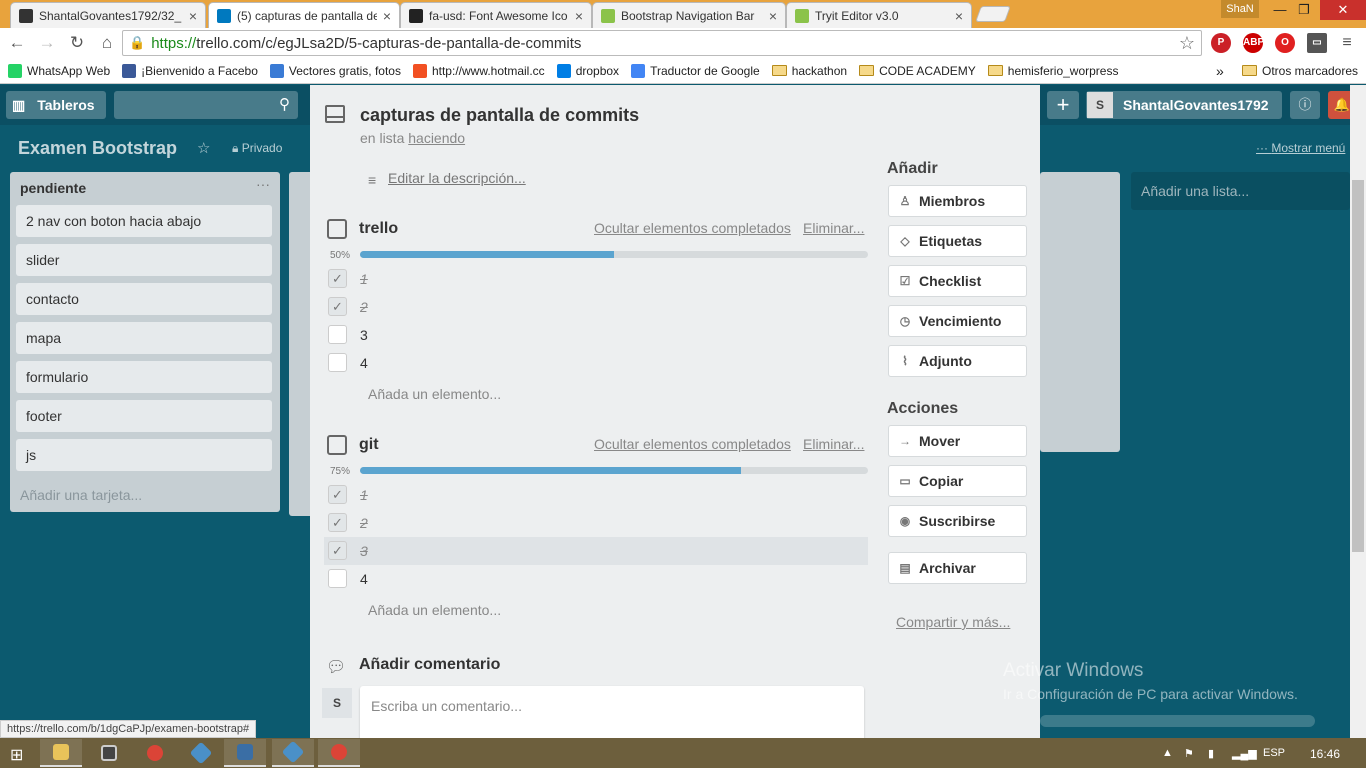  Describe the element at coordinates (1184, 105) in the screenshot. I see `user-menu: S ShantalGovantes1792` at that location.